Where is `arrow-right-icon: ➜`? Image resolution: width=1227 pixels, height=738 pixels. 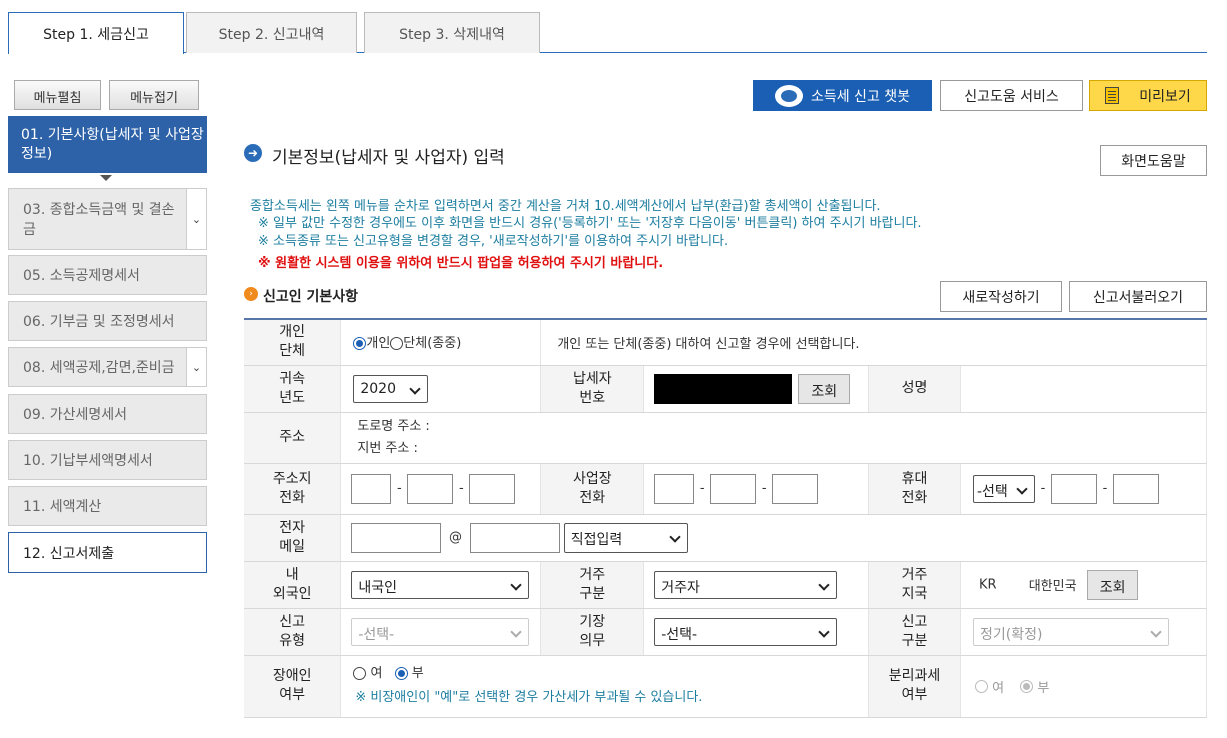
arrow-right-icon: ➜ is located at coordinates (253, 153).